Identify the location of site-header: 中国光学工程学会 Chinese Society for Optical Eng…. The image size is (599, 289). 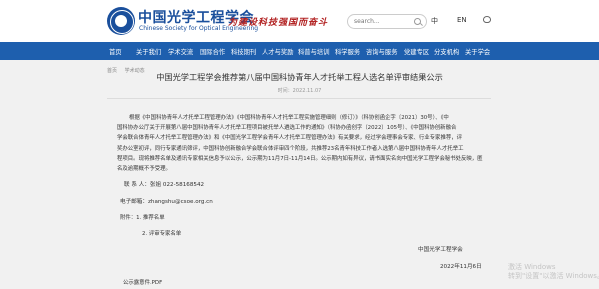
(299, 21).